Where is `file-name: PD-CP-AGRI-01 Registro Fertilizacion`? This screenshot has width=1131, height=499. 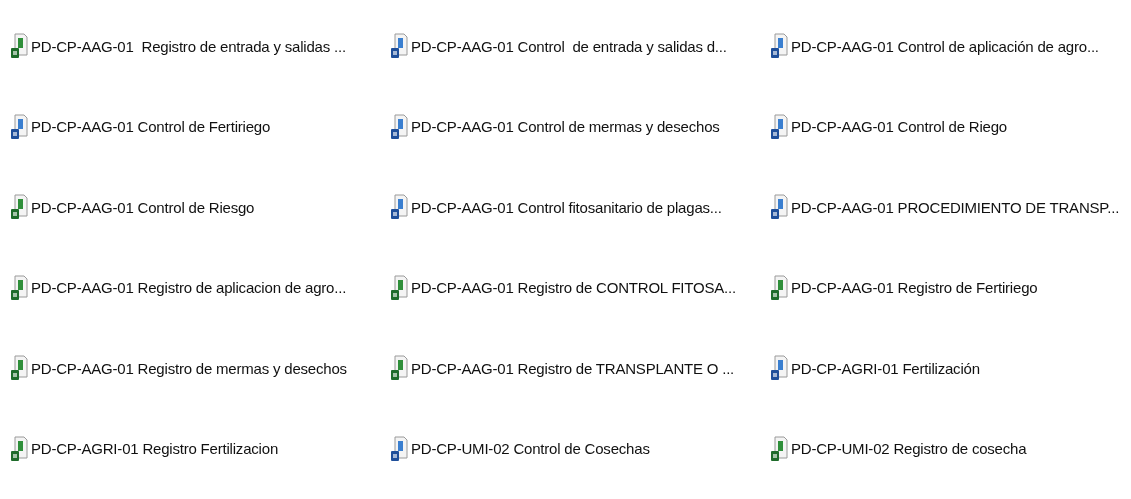 file-name: PD-CP-AGRI-01 Registro Fertilizacion is located at coordinates (155, 449).